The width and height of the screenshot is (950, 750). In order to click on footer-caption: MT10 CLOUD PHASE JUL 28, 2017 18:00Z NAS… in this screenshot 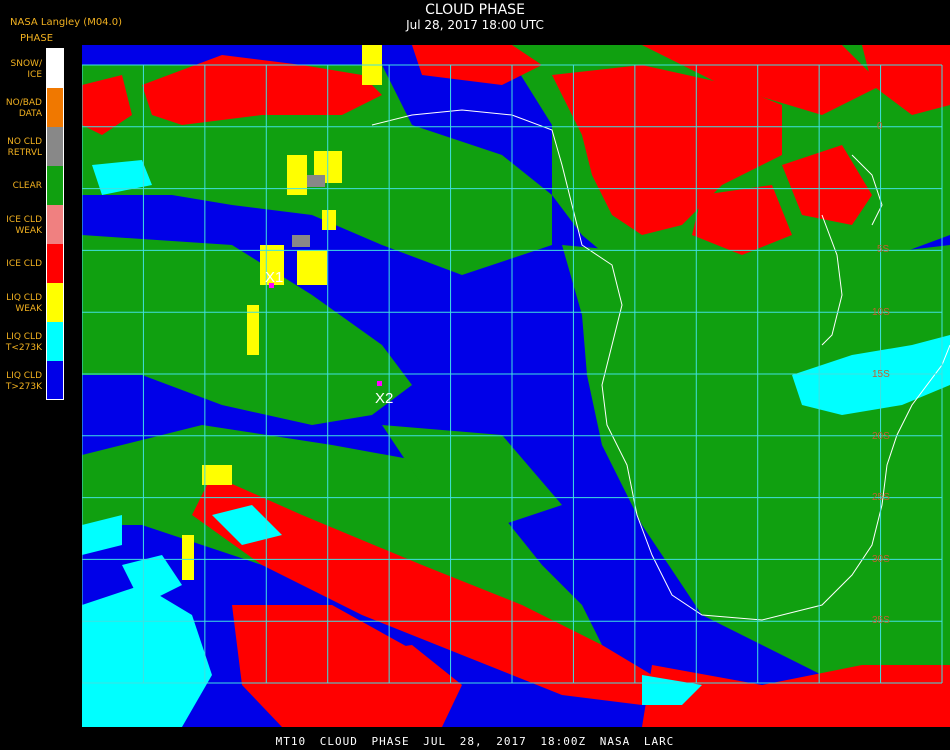, I will do `click(475, 741)`.